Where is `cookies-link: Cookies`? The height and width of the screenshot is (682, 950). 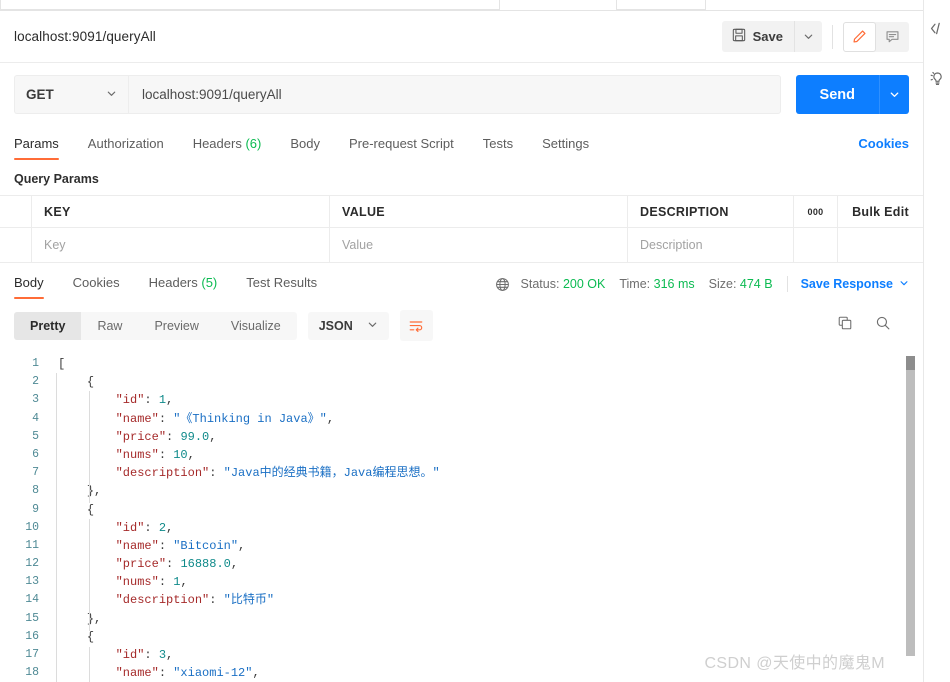 cookies-link: Cookies is located at coordinates (883, 148).